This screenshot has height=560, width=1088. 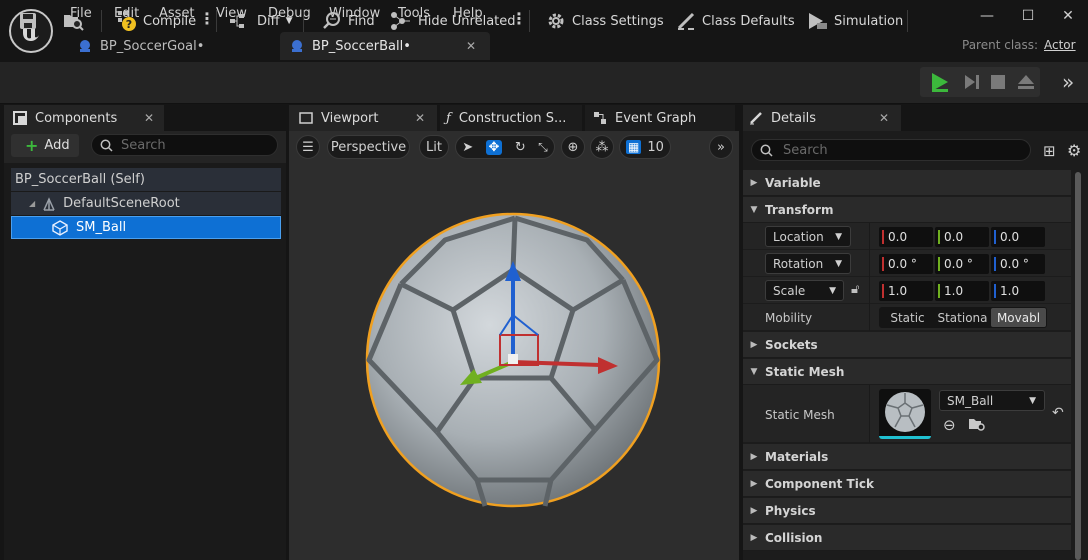 I want to click on category-transform: ▼ Transform, so click(x=907, y=210).